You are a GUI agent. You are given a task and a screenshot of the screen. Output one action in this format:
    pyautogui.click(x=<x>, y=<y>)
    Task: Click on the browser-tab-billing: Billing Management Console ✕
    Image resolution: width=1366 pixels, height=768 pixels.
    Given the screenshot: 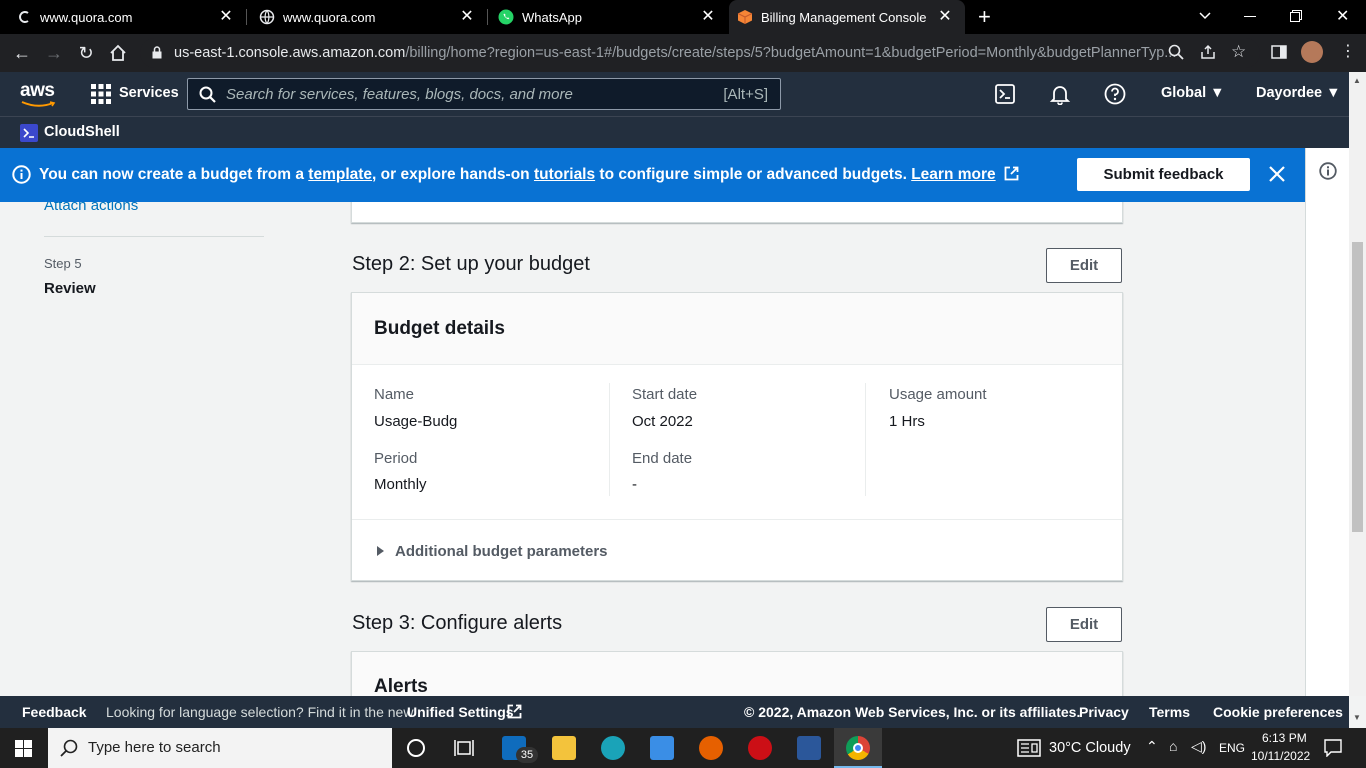 What is the action you would take?
    pyautogui.click(x=847, y=17)
    